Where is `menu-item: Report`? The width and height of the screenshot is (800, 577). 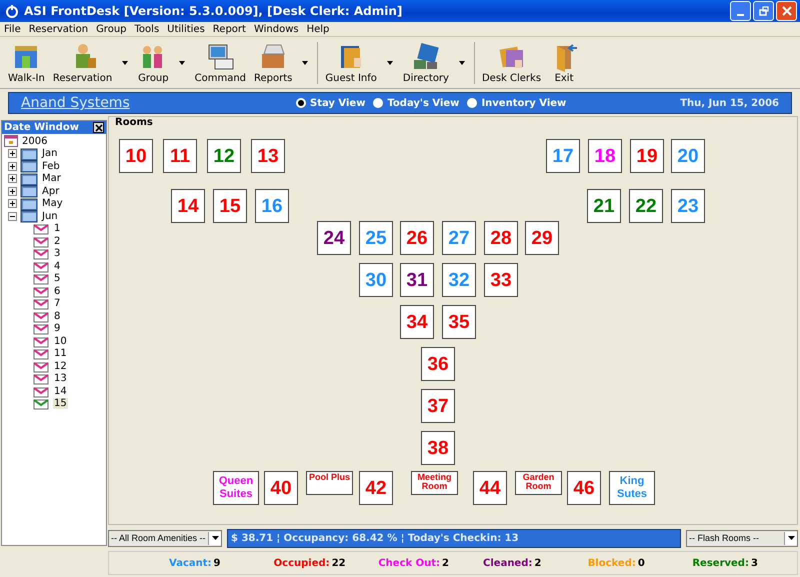
menu-item: Report is located at coordinates (229, 29).